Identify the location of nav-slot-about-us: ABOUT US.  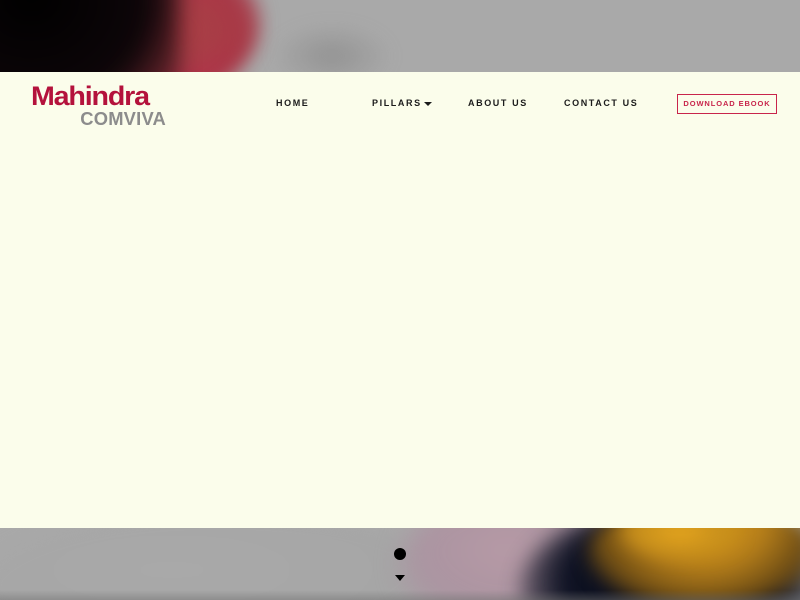
(516, 103).